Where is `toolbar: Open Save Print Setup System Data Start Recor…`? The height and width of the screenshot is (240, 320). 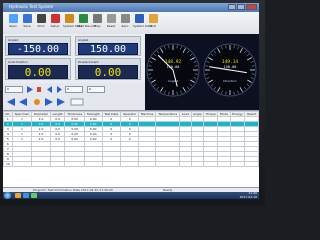
toolbar: Open Save Print Setup System Data Start Recor… is located at coordinates (131, 23).